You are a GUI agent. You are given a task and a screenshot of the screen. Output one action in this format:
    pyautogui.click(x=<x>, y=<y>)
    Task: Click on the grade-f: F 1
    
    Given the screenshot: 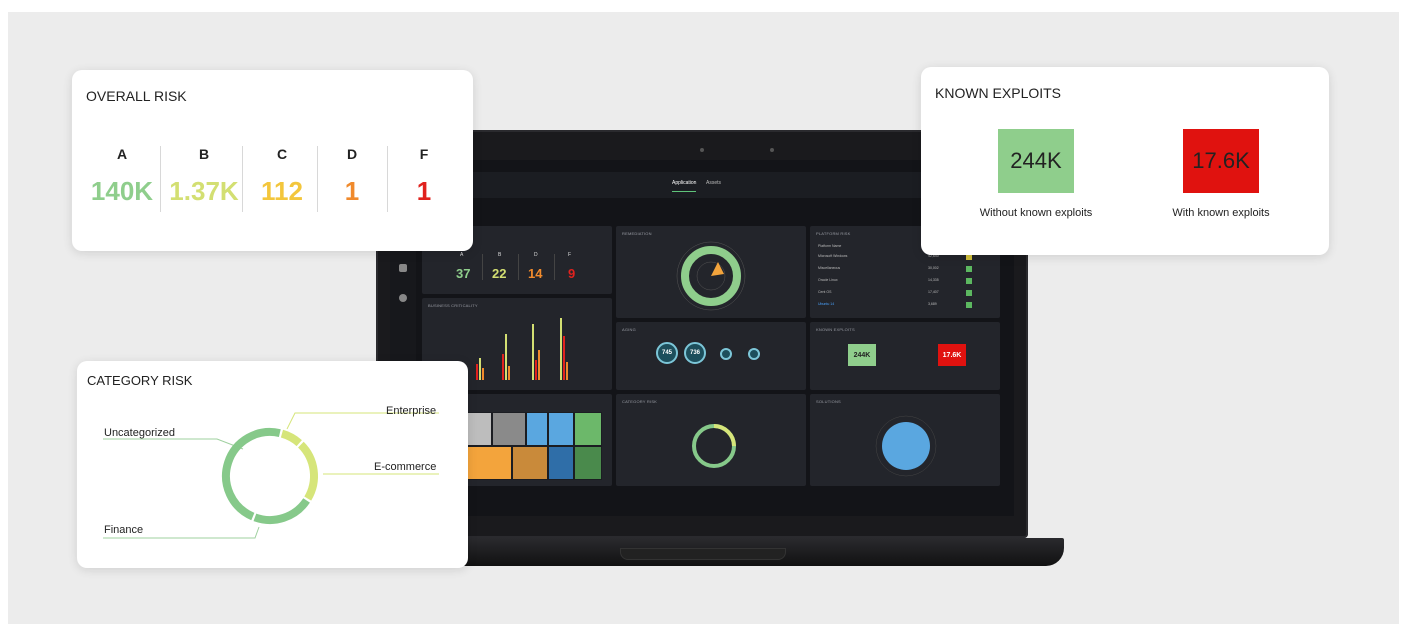 What is the action you would take?
    pyautogui.click(x=424, y=176)
    